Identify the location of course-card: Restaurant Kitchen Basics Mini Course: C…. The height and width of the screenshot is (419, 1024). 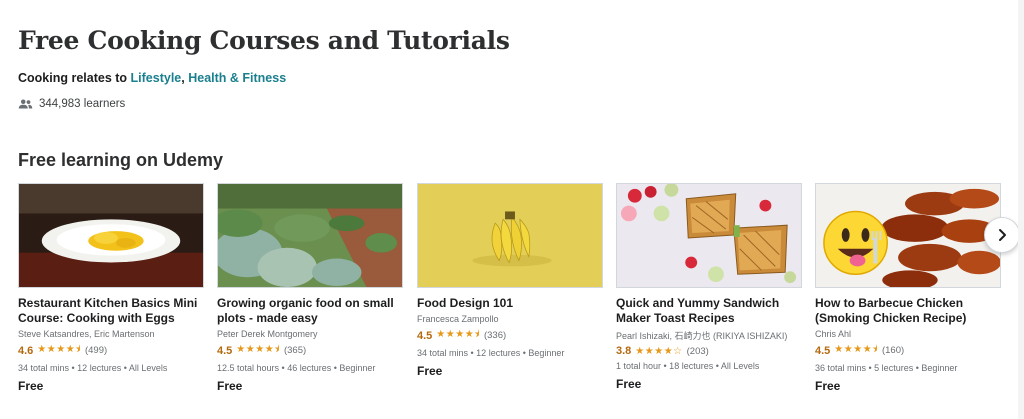
(111, 293).